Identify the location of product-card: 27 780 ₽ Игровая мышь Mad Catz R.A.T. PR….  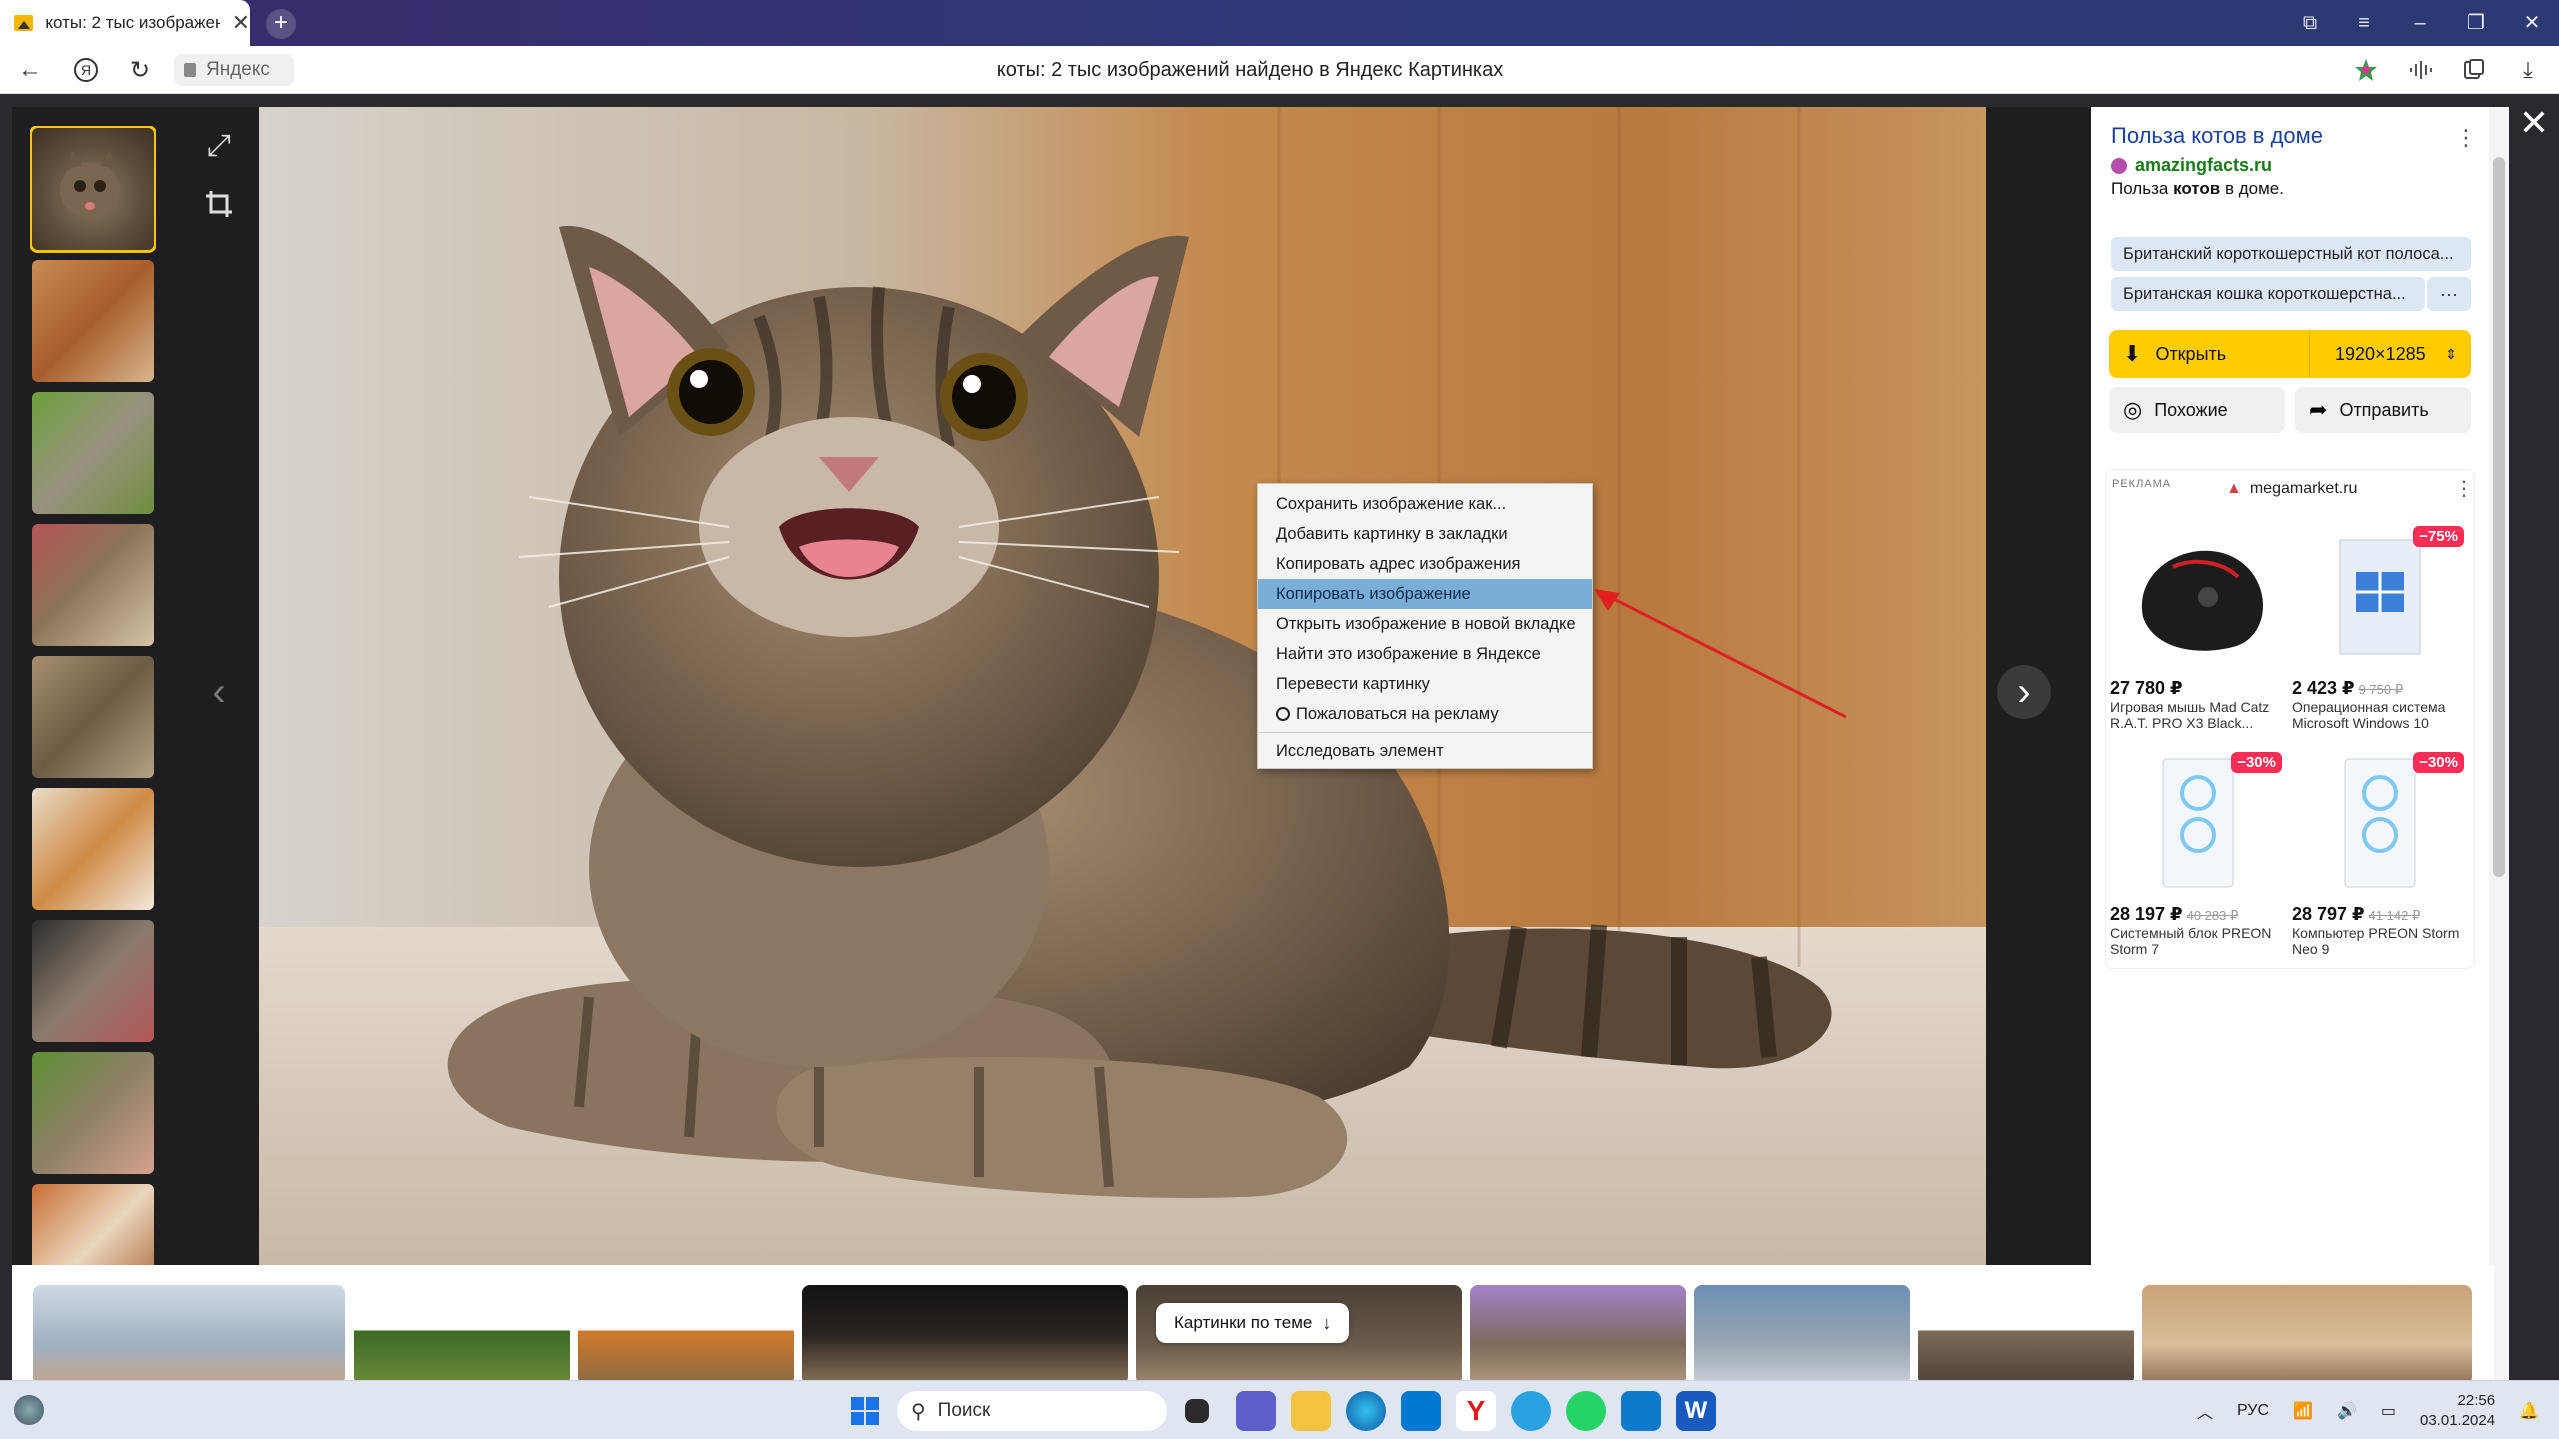
(2199, 626).